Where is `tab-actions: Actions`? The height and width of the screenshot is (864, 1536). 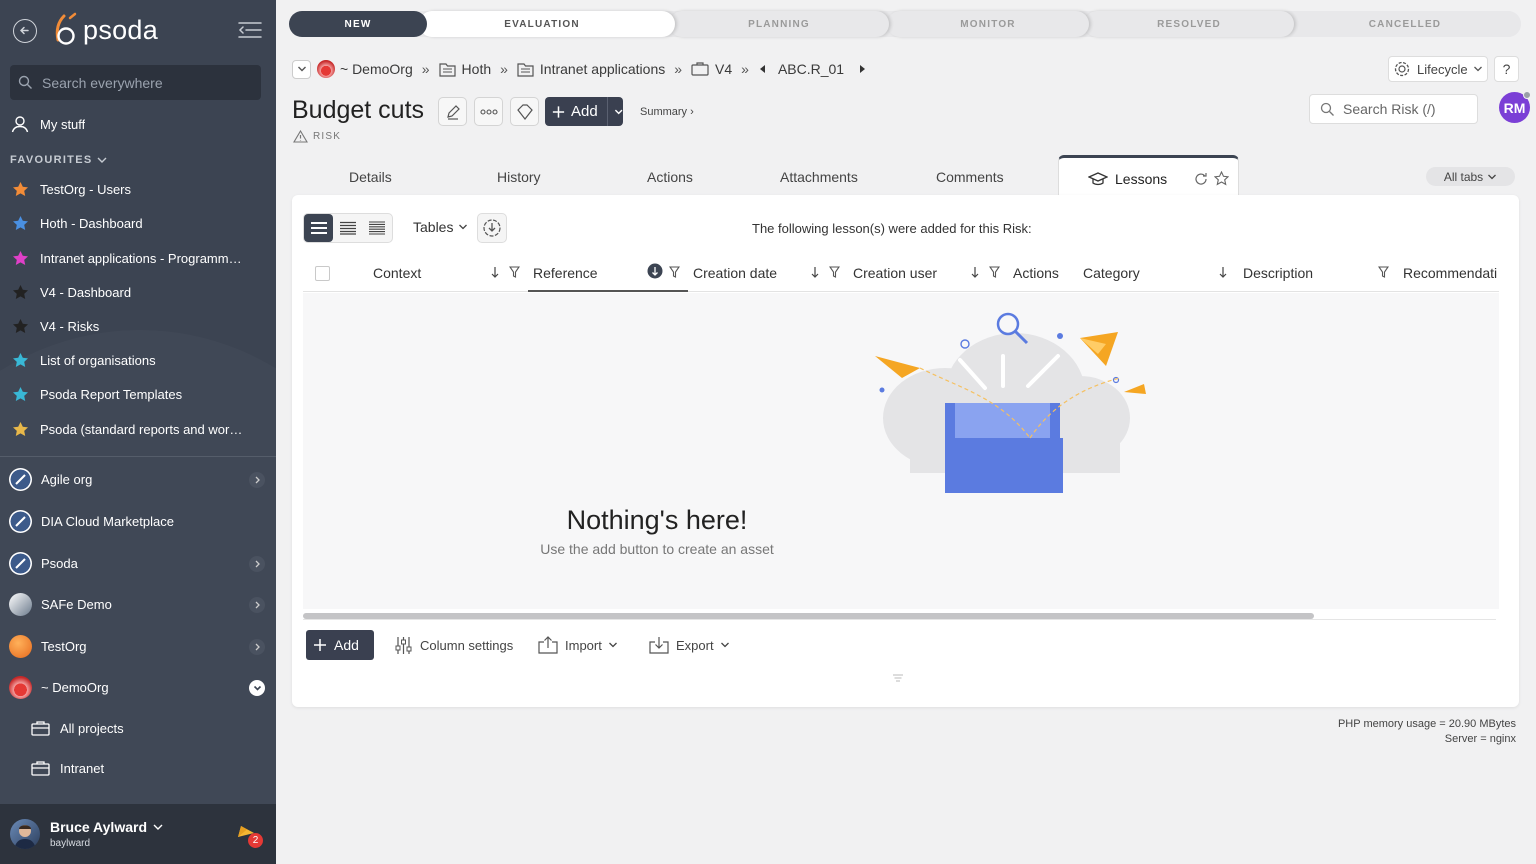 tab-actions: Actions is located at coordinates (670, 177).